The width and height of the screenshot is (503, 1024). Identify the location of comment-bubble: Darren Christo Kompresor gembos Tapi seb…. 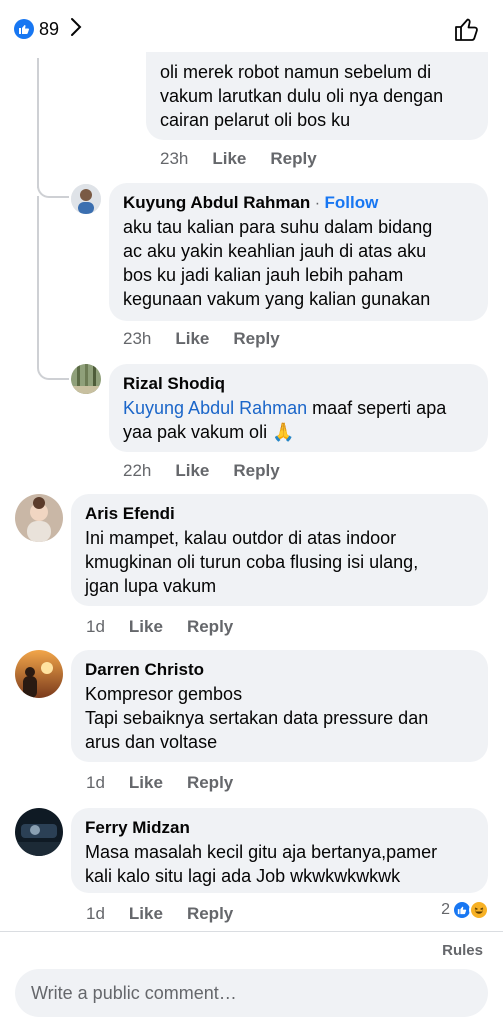
(279, 706).